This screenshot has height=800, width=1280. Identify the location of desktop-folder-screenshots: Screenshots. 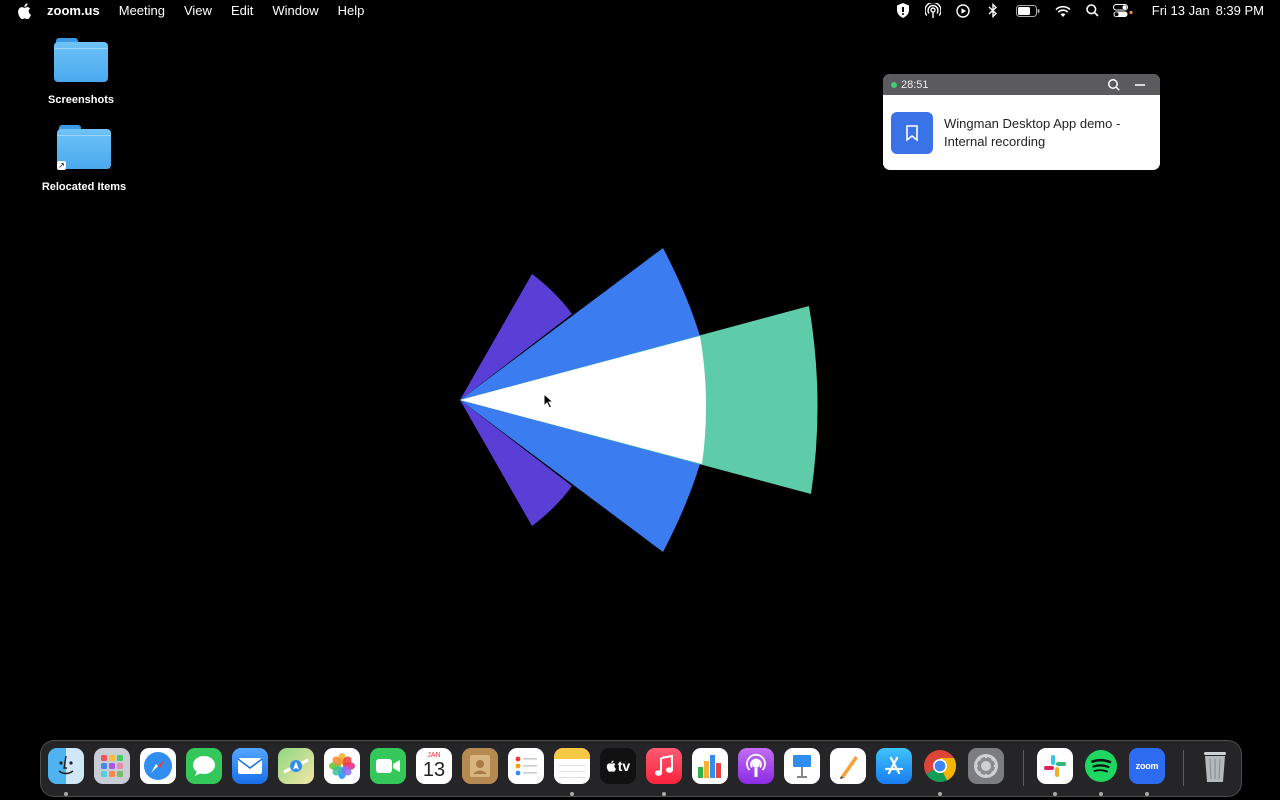
(81, 72).